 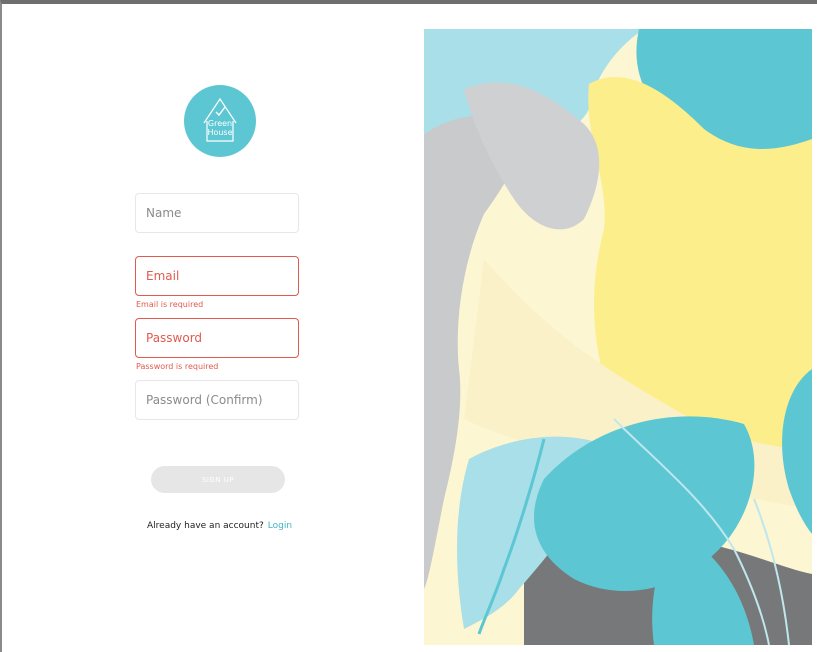 I want to click on email-field, so click(x=217, y=276).